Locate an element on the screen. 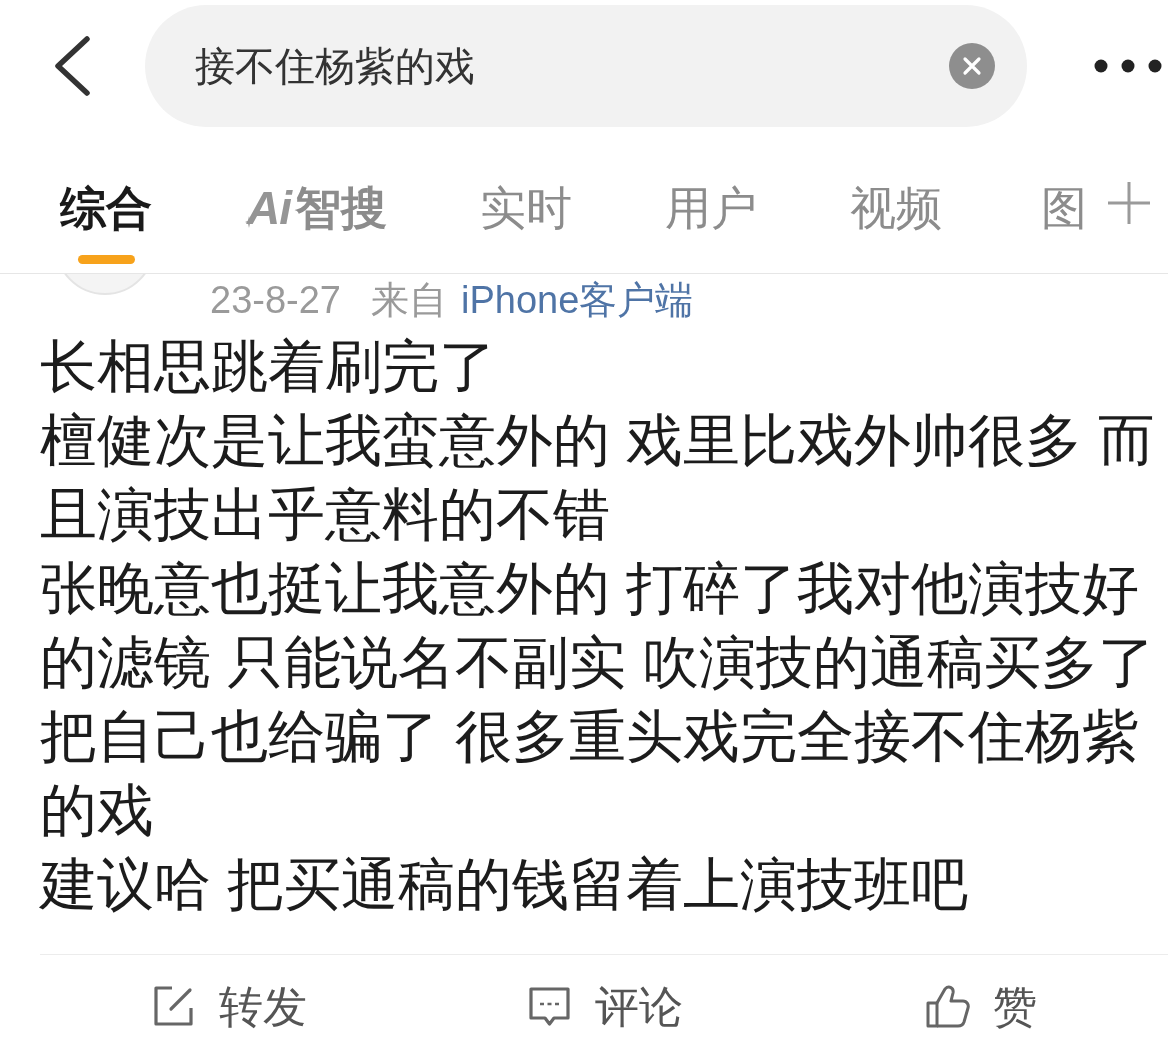  clear-button is located at coordinates (972, 66).